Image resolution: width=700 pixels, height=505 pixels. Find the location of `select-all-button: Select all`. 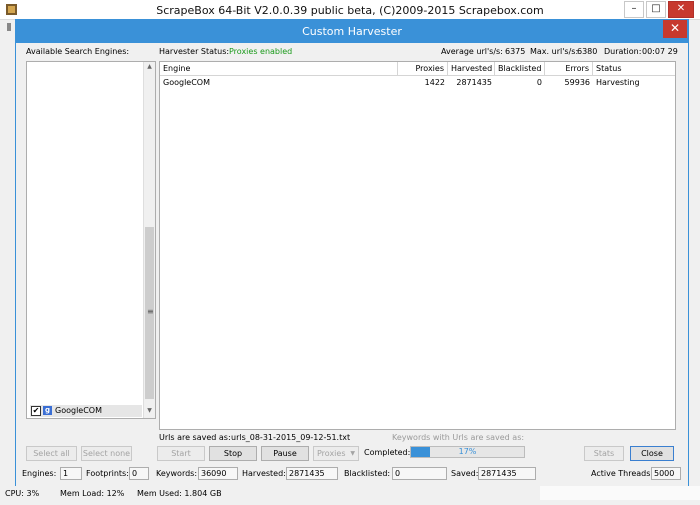

select-all-button: Select all is located at coordinates (51, 453).